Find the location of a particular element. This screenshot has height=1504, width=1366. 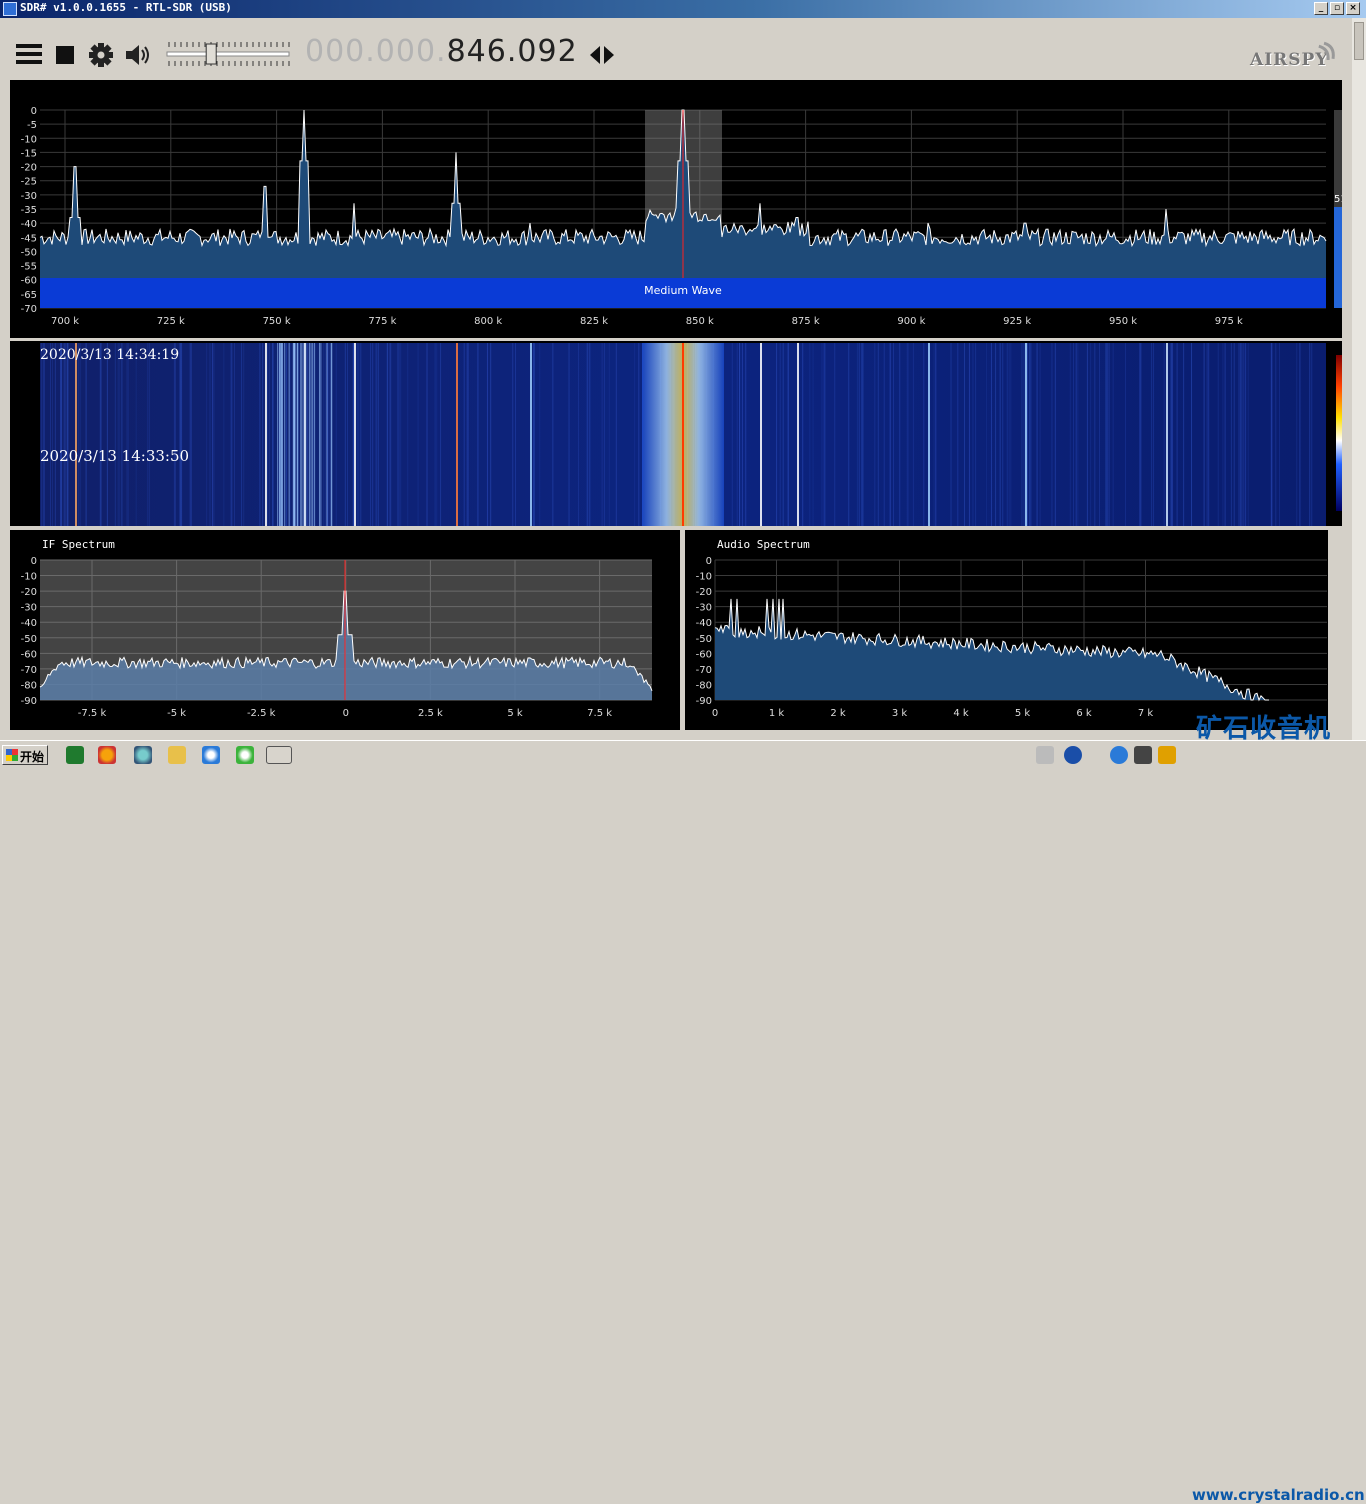

x-tick-label: 800 k is located at coordinates (488, 321).